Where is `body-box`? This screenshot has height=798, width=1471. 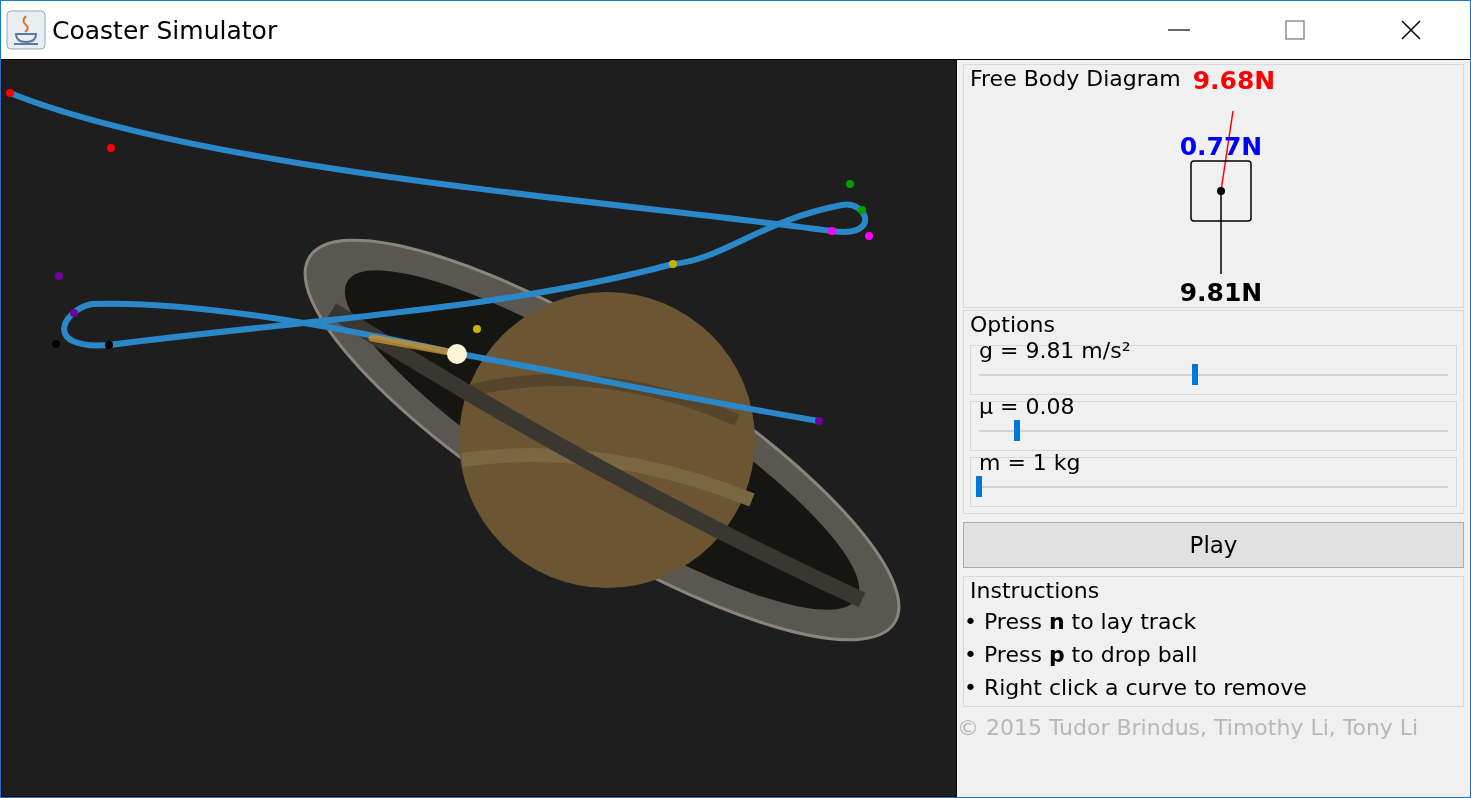 body-box is located at coordinates (1221, 191).